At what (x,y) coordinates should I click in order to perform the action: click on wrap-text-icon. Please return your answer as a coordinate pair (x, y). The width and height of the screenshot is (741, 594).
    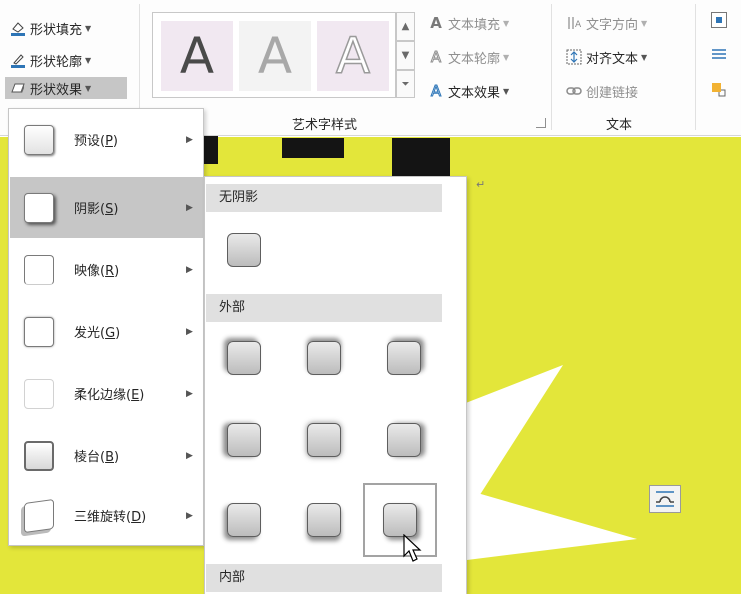
    Looking at the image, I should click on (719, 55).